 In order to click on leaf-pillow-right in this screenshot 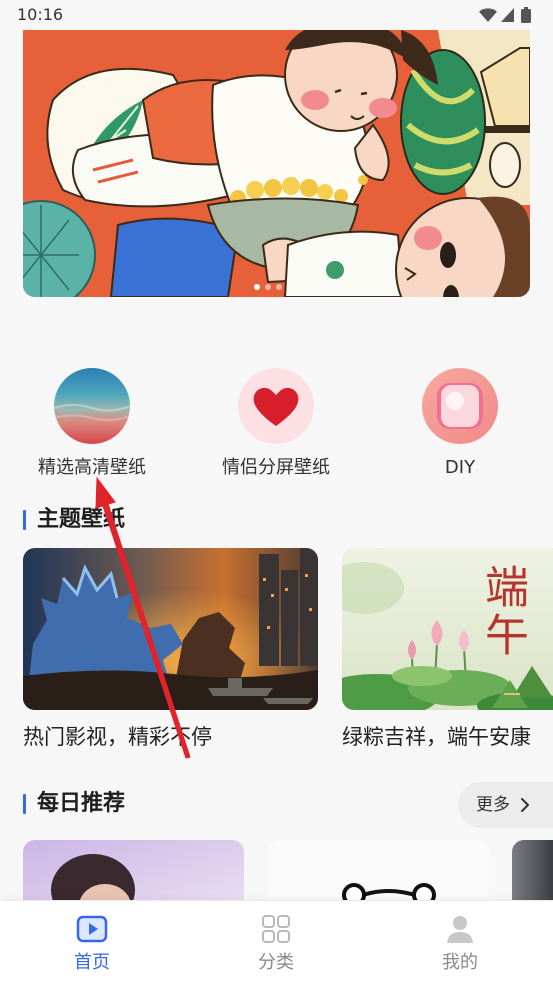, I will do `click(443, 122)`.